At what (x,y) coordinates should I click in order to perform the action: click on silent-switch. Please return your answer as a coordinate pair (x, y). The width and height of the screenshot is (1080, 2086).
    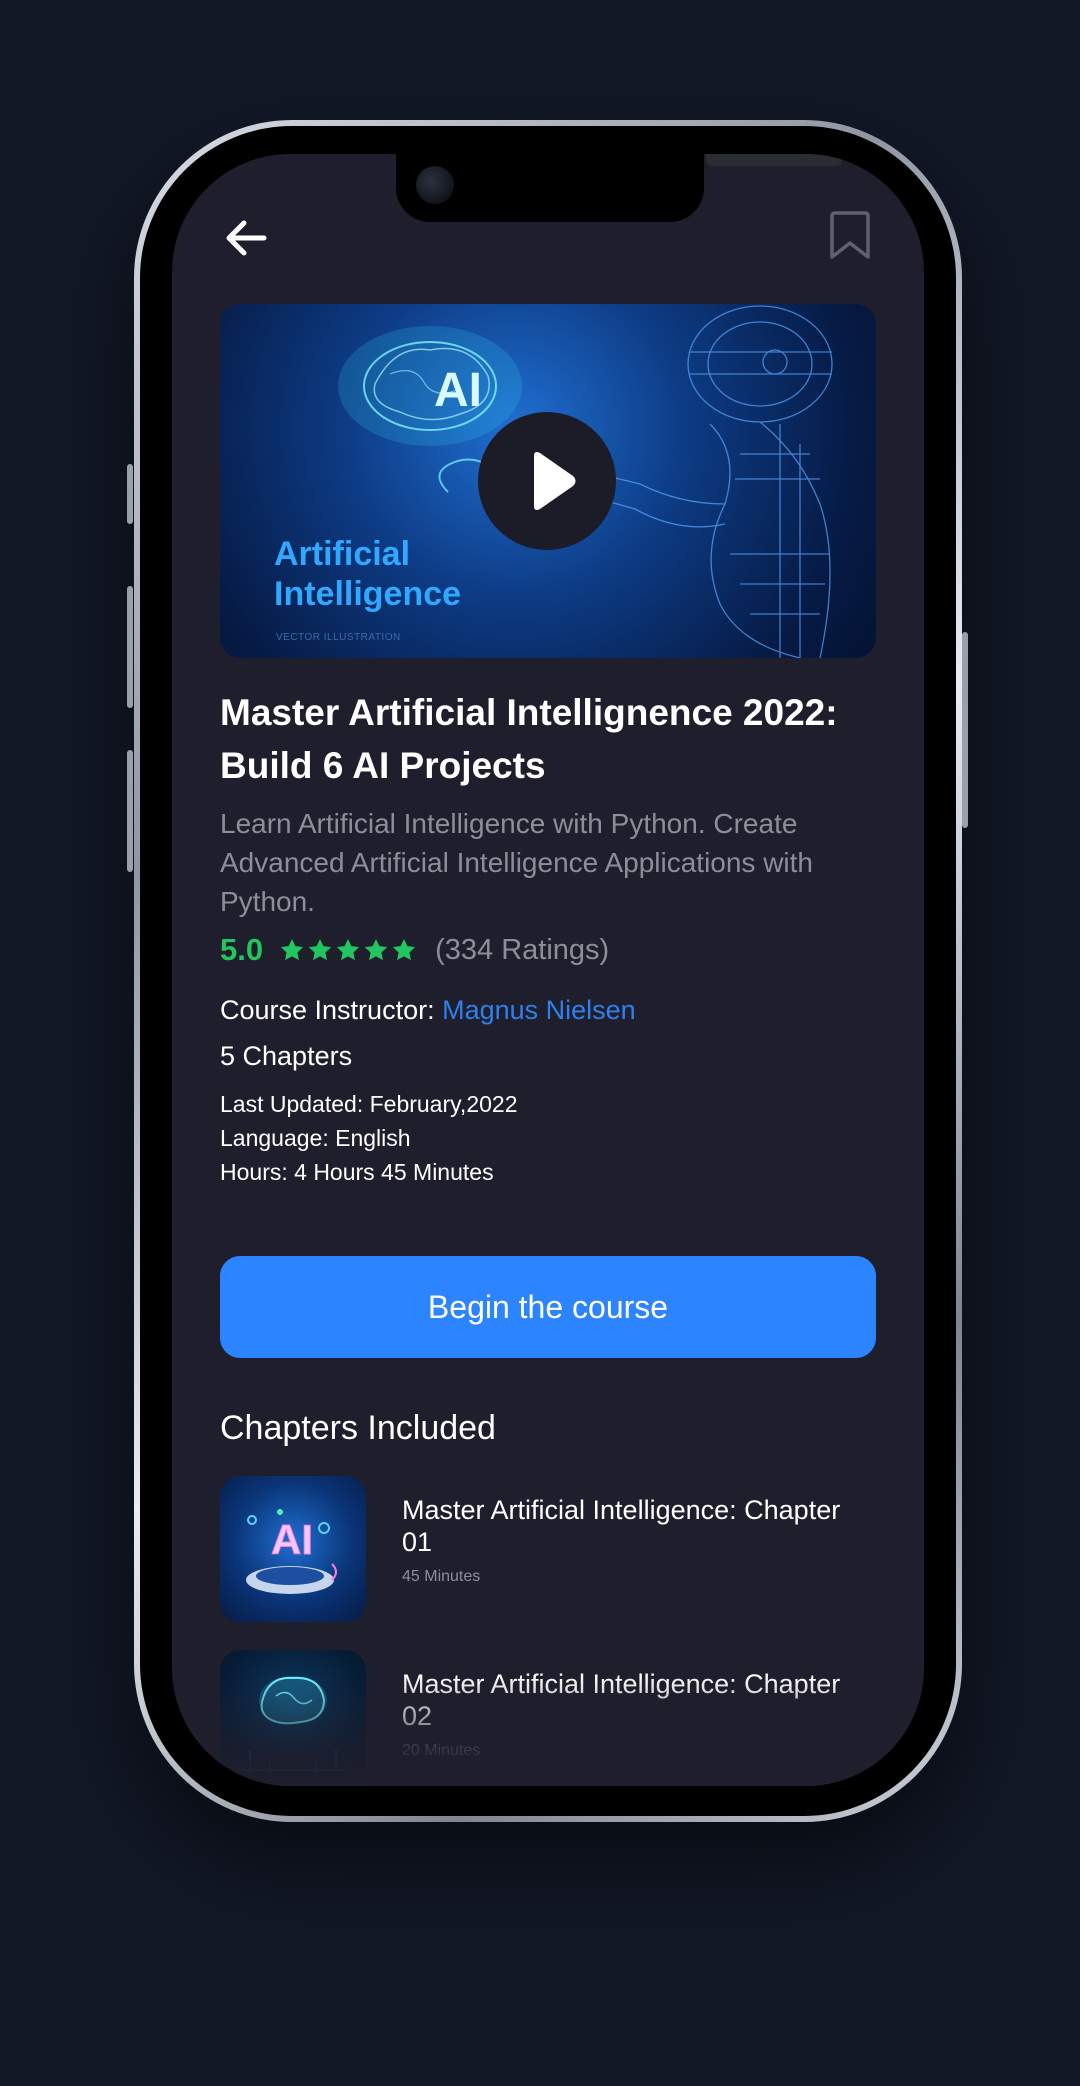
    Looking at the image, I should click on (130, 494).